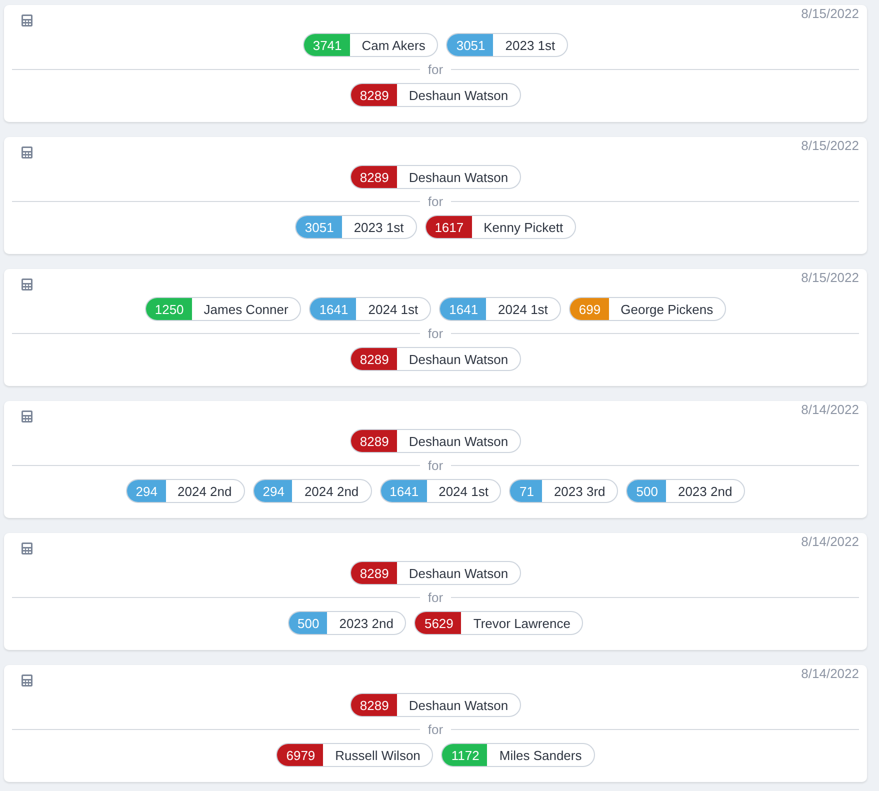  What do you see at coordinates (579, 491) in the screenshot?
I see `asset-name: 2023 3rd` at bounding box center [579, 491].